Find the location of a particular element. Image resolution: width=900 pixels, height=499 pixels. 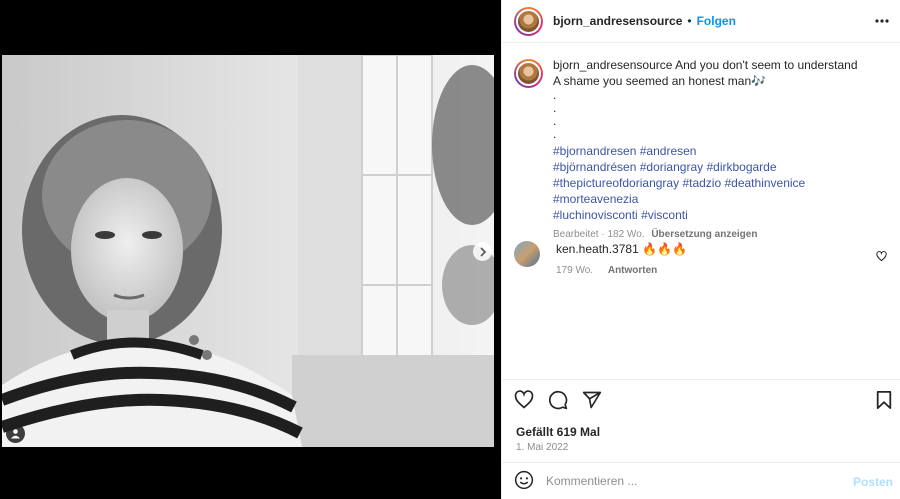

comment-icon is located at coordinates (558, 400).